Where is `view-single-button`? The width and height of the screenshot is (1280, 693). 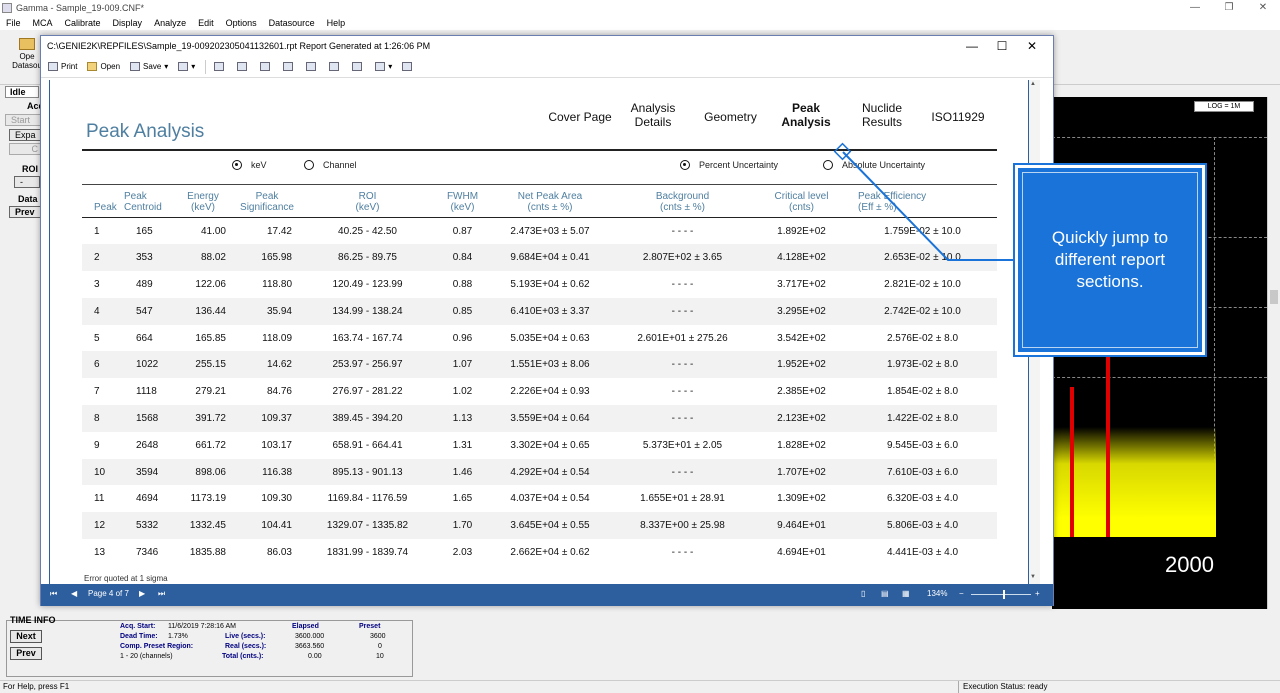
view-single-button is located at coordinates (335, 66).